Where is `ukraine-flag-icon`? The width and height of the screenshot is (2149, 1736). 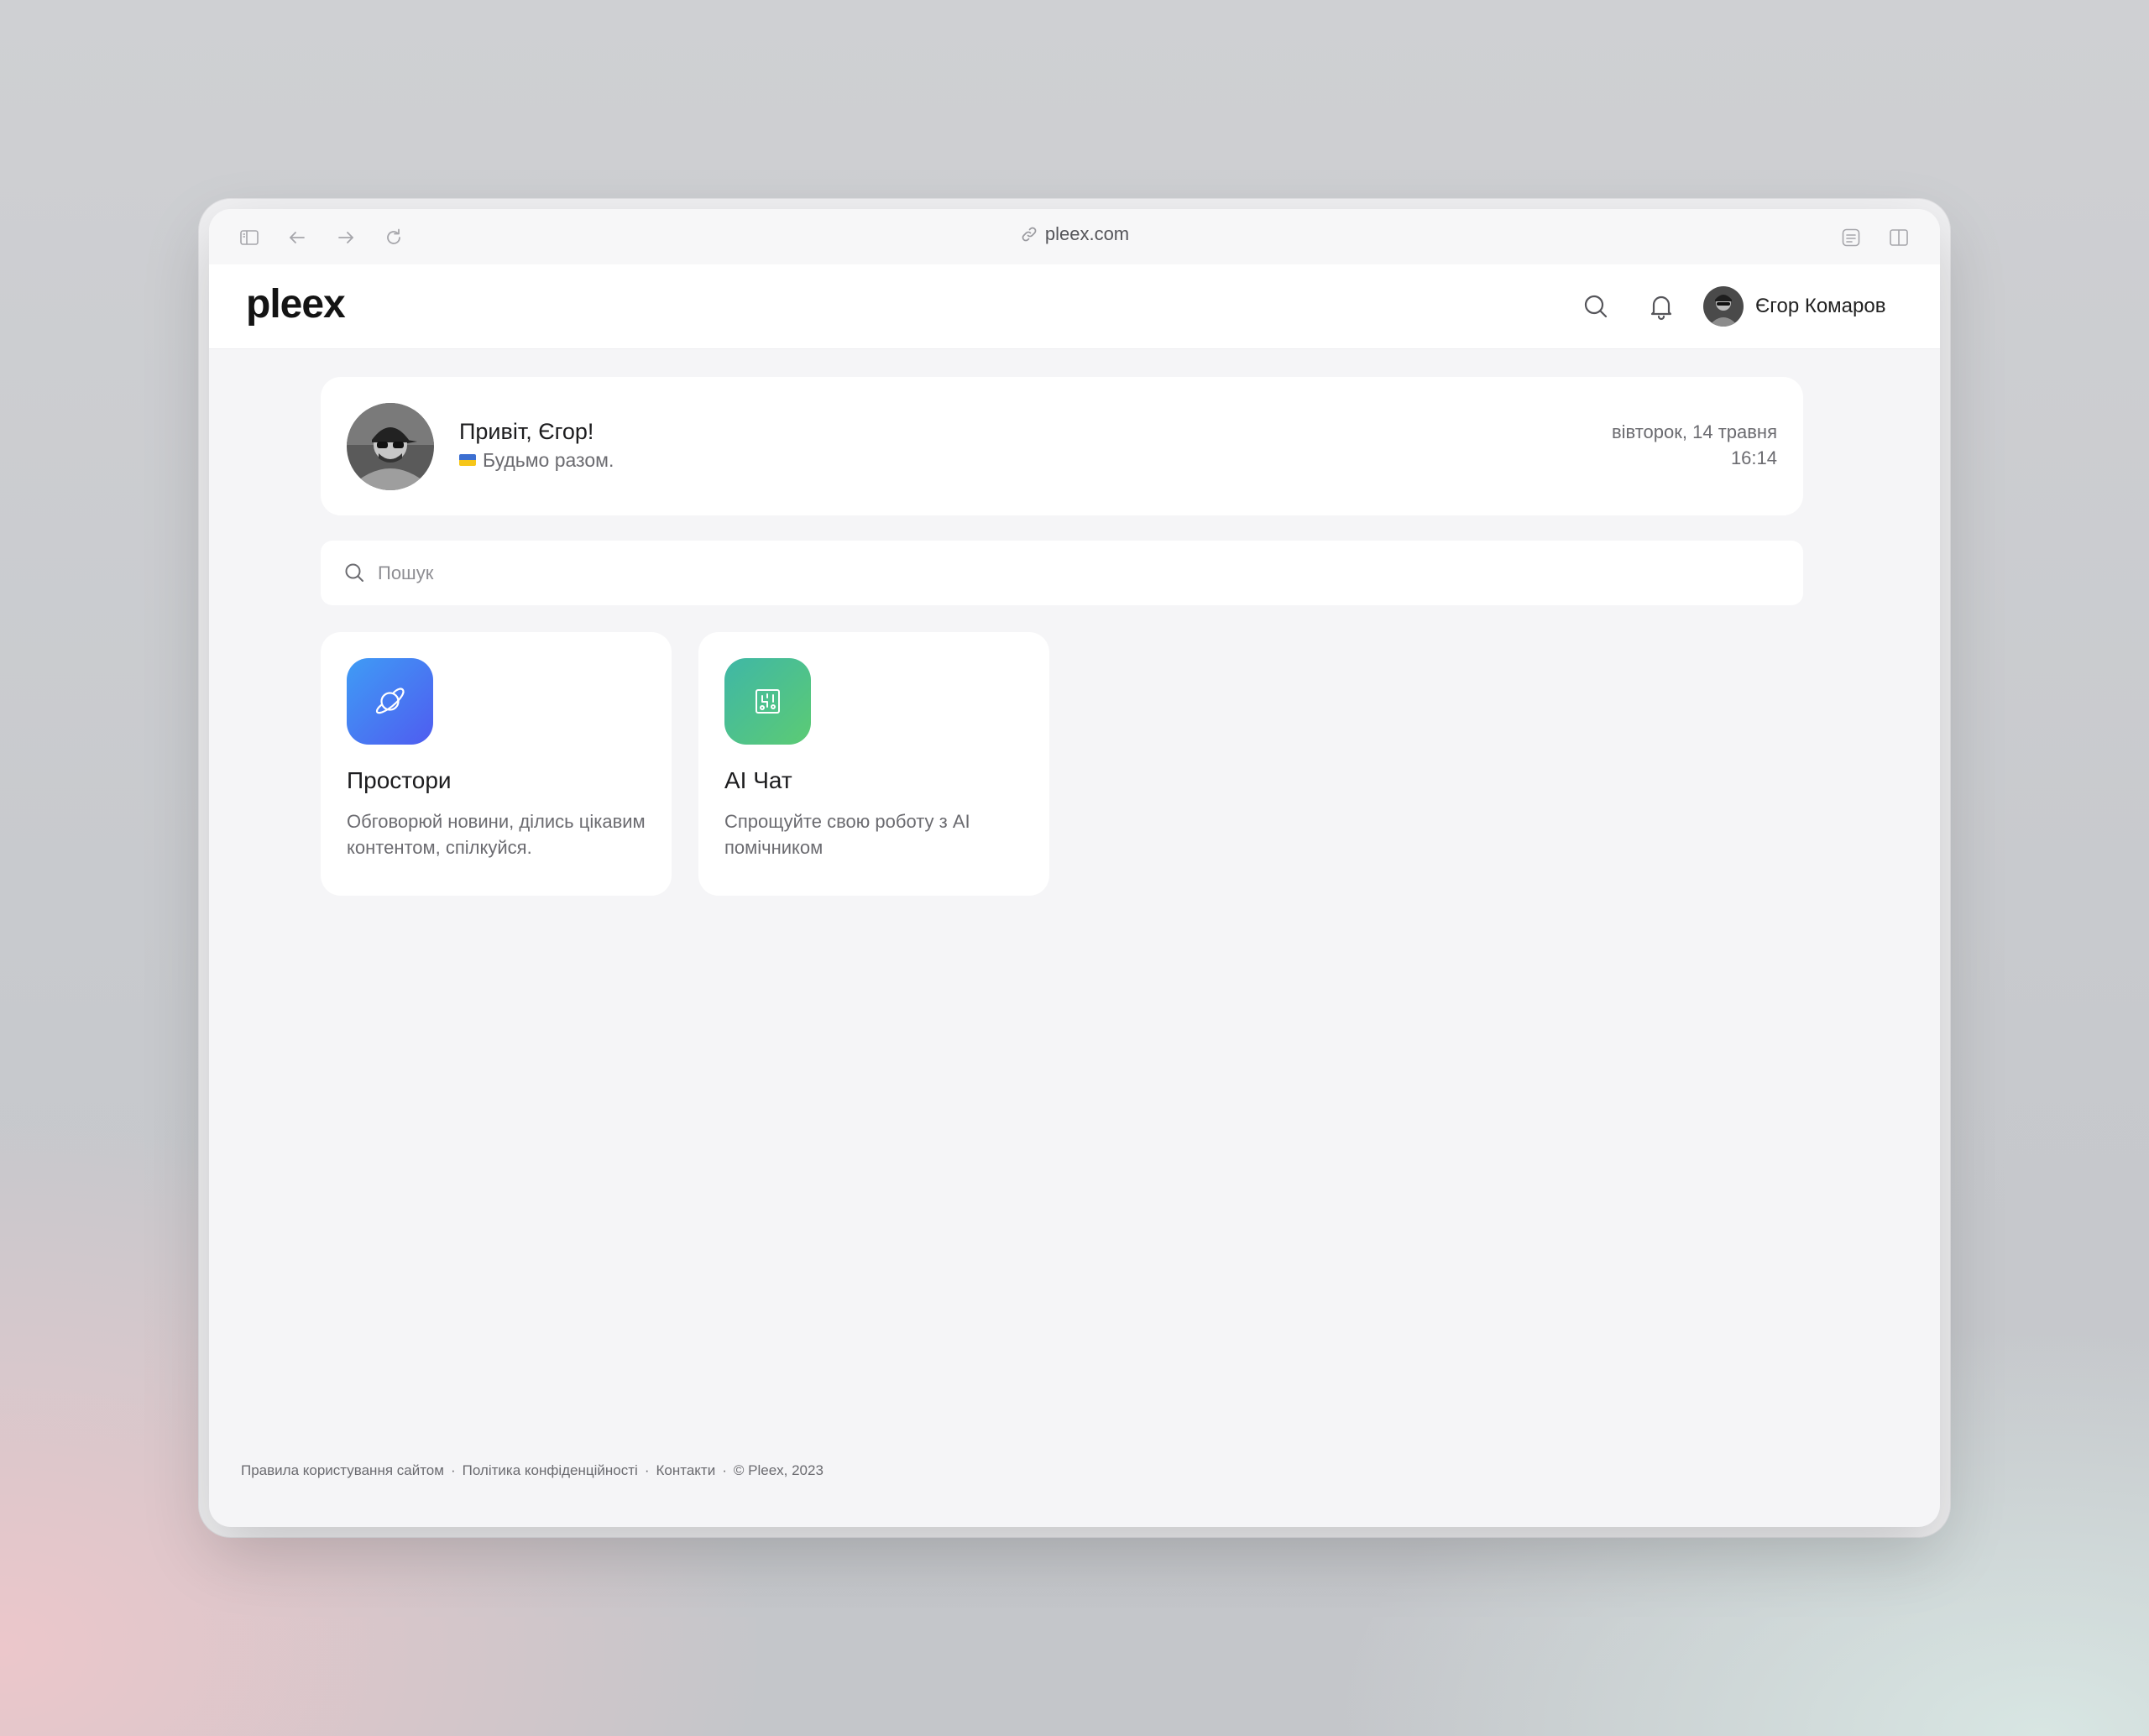
ukraine-flag-icon is located at coordinates (467, 460).